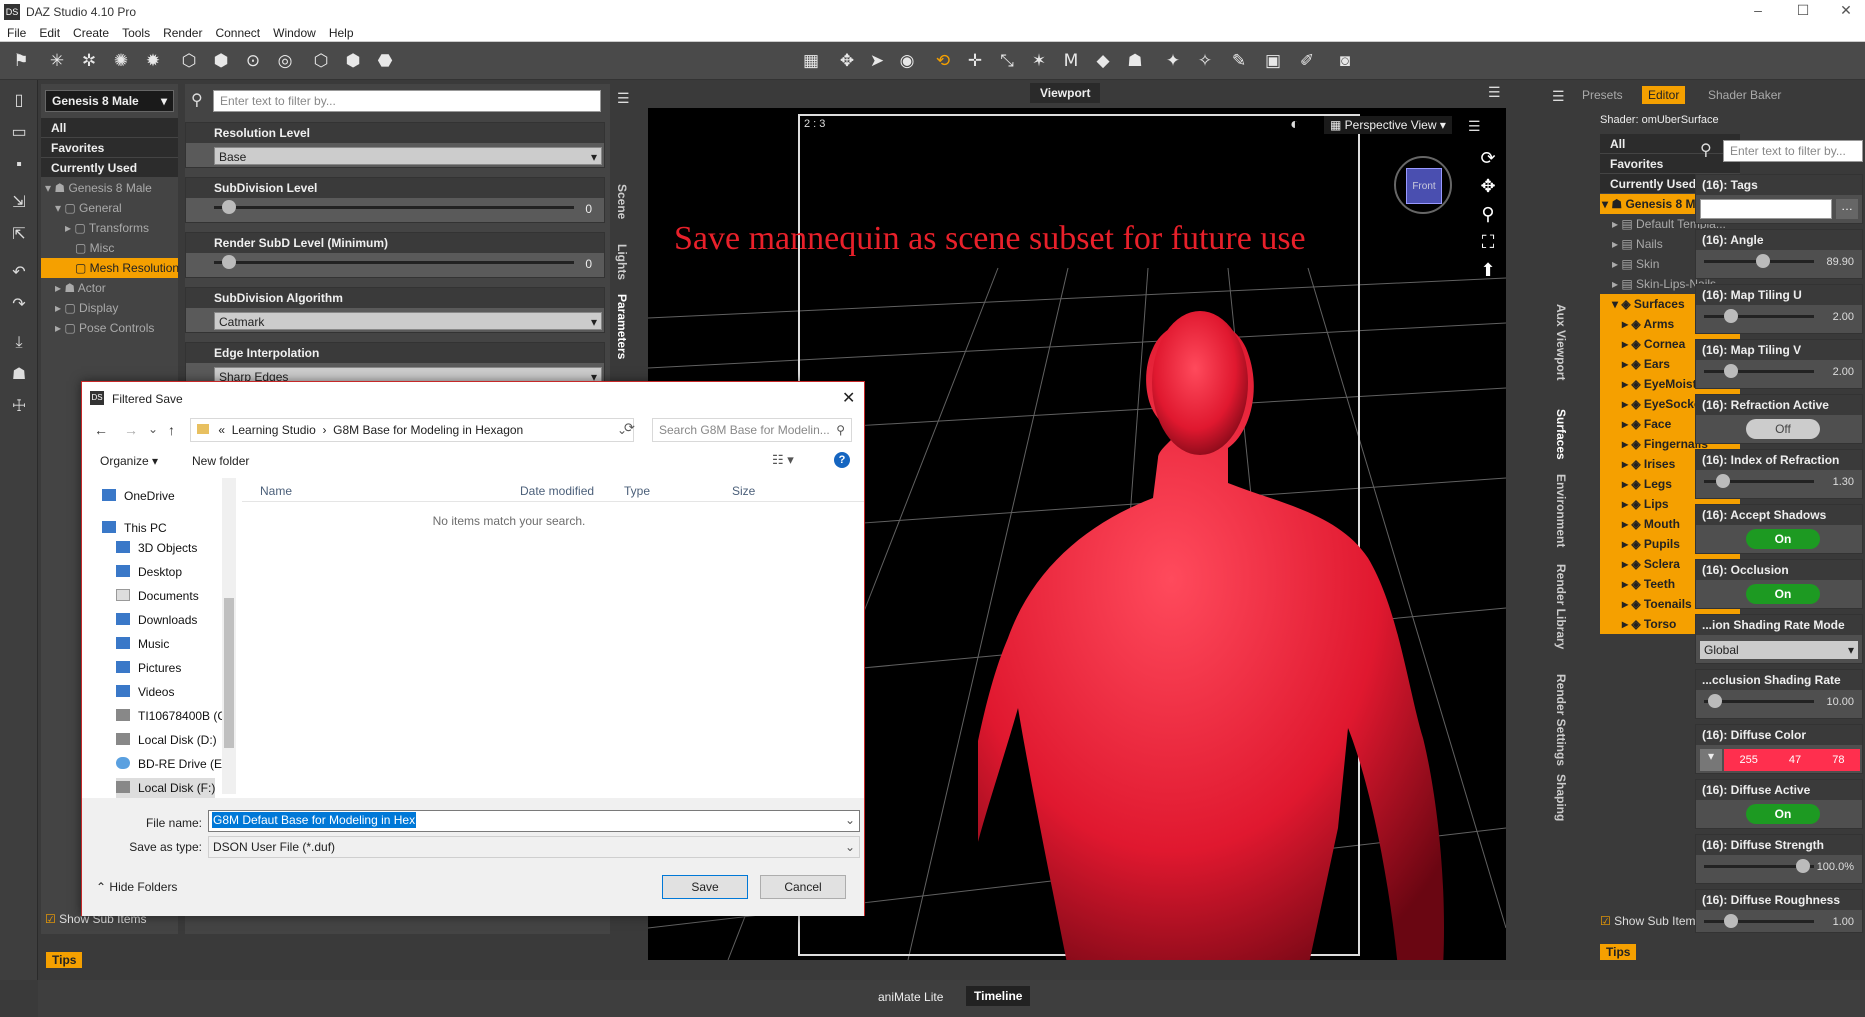 The image size is (1865, 1017). Describe the element at coordinates (57, 61) in the screenshot. I see `joint-editor-icon: ✳` at that location.